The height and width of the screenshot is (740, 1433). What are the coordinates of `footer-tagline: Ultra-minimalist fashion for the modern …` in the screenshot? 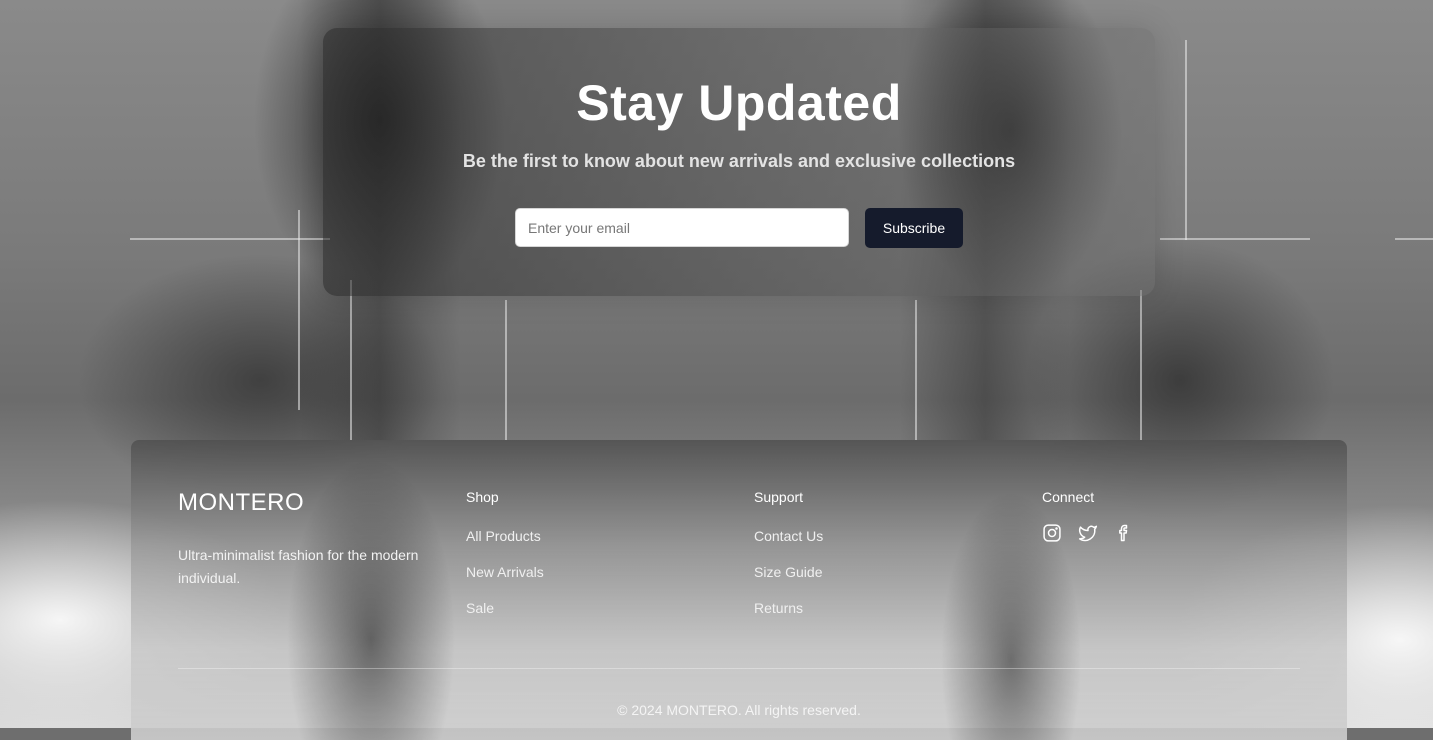 It's located at (298, 566).